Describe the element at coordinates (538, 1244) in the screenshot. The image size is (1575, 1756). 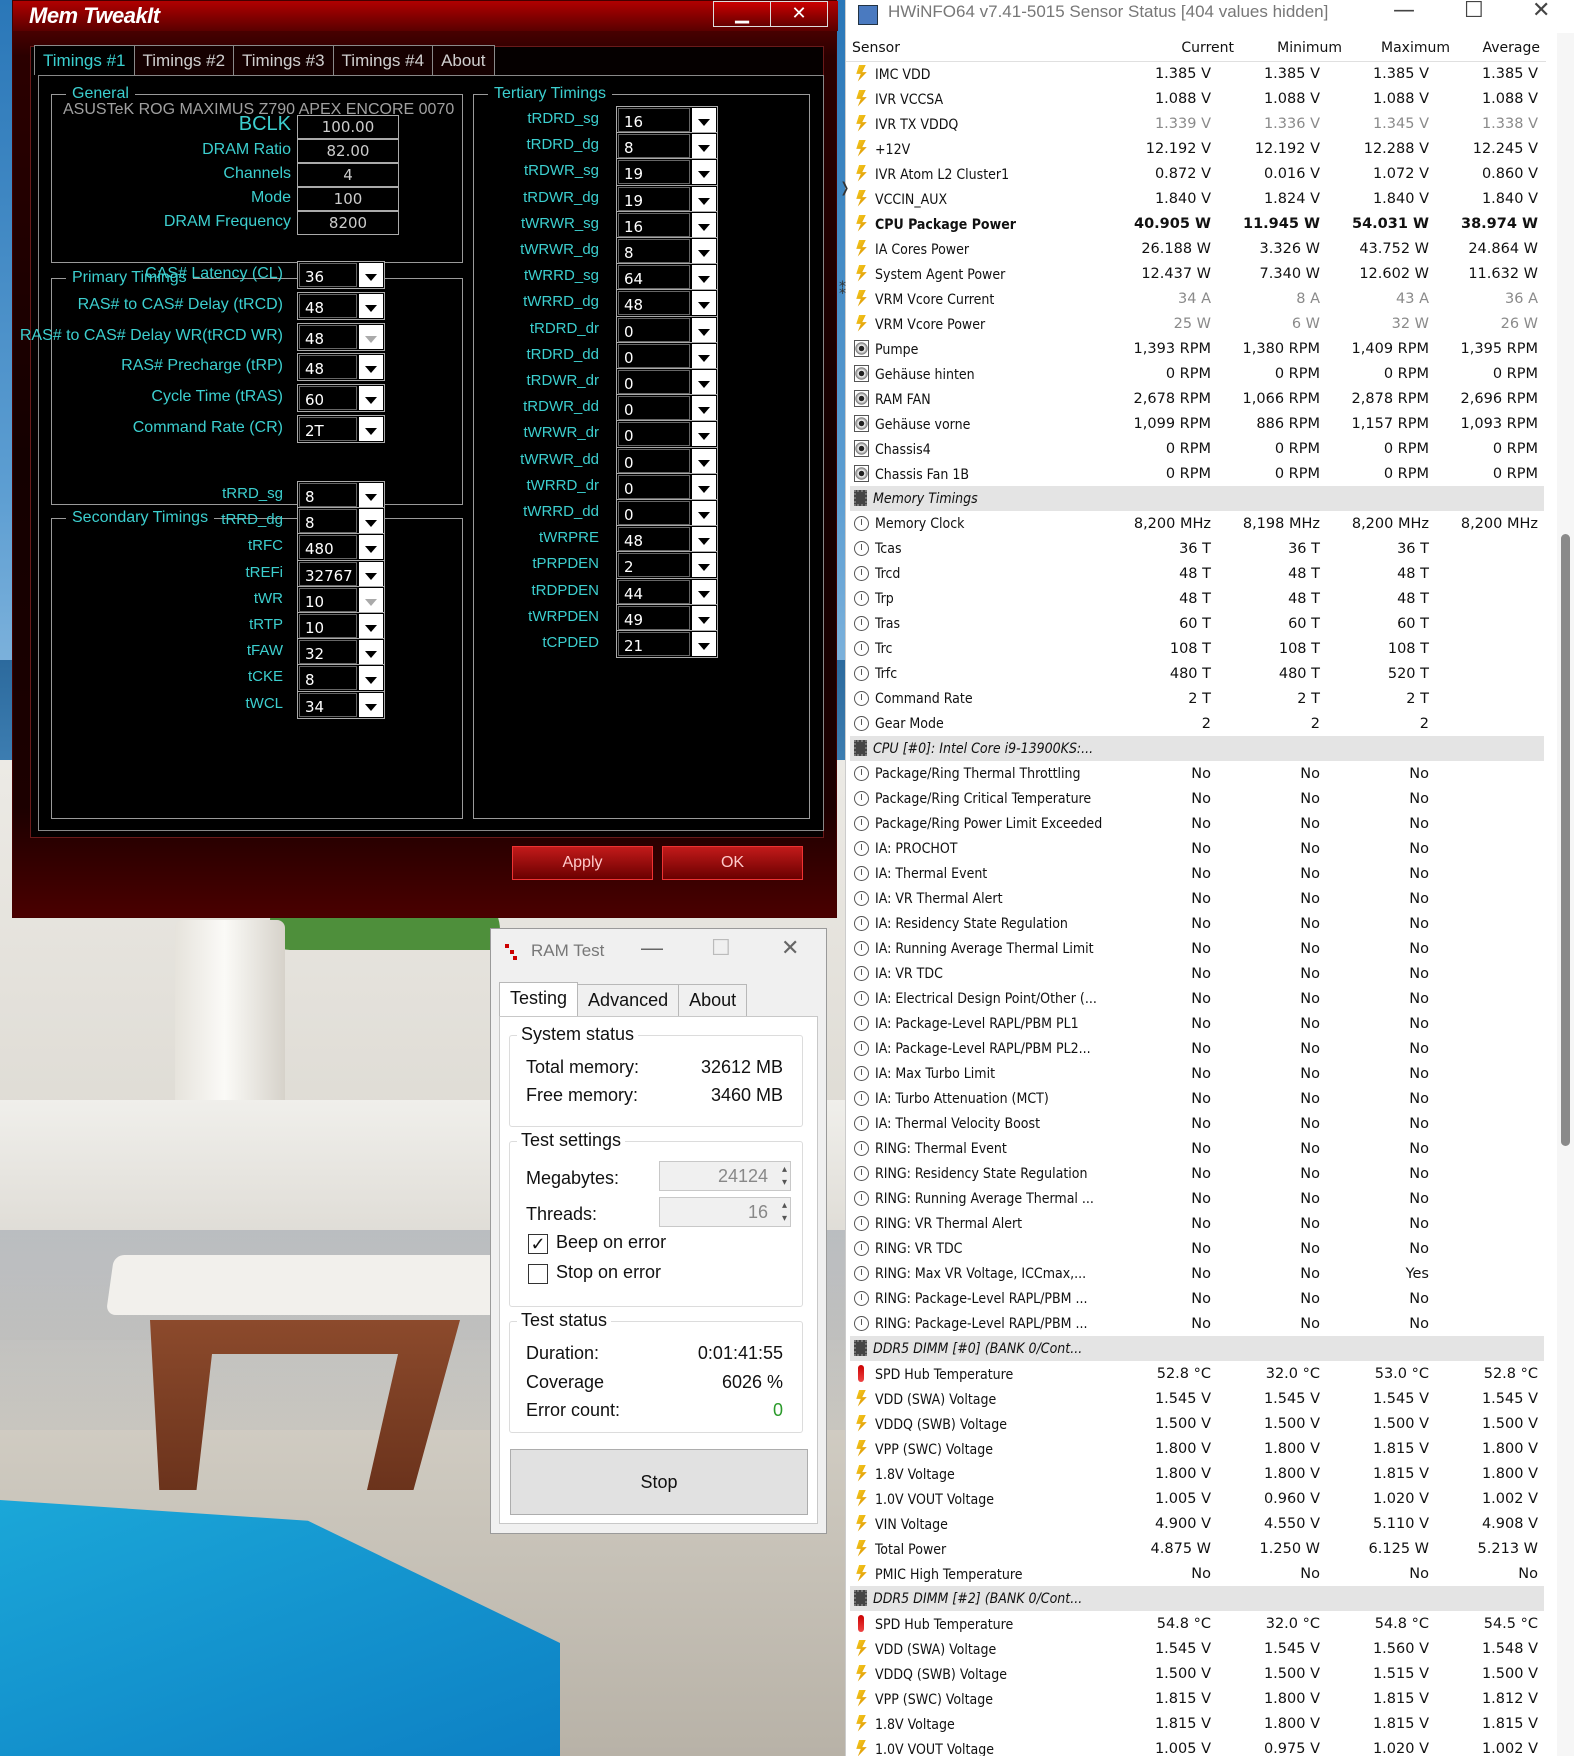
I see `beep-on-error-checkbox: ✓` at that location.